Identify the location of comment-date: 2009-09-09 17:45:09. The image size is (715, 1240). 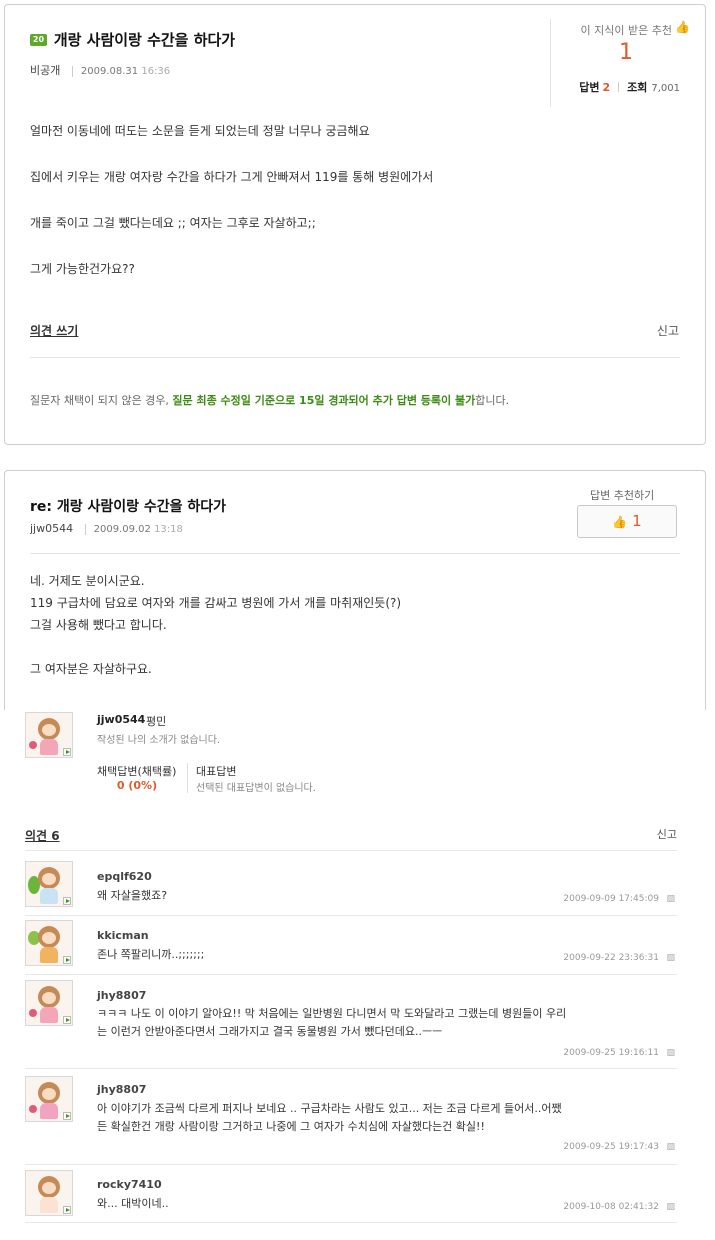
(611, 899).